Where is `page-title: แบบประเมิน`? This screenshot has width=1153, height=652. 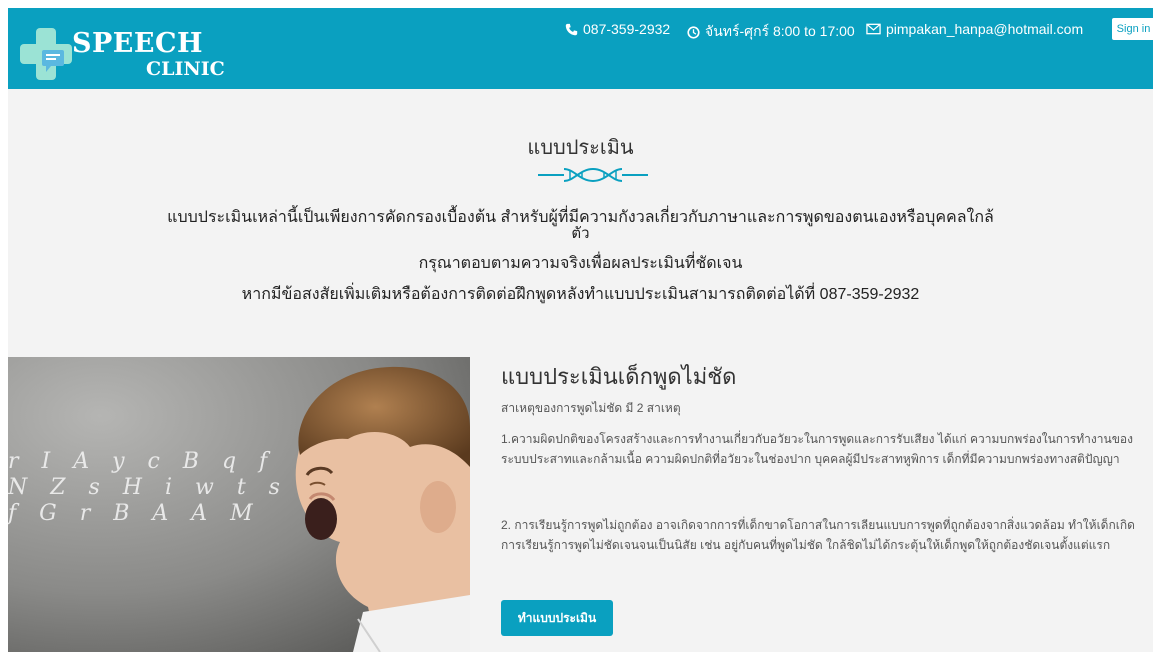
page-title: แบบประเมิน is located at coordinates (580, 148).